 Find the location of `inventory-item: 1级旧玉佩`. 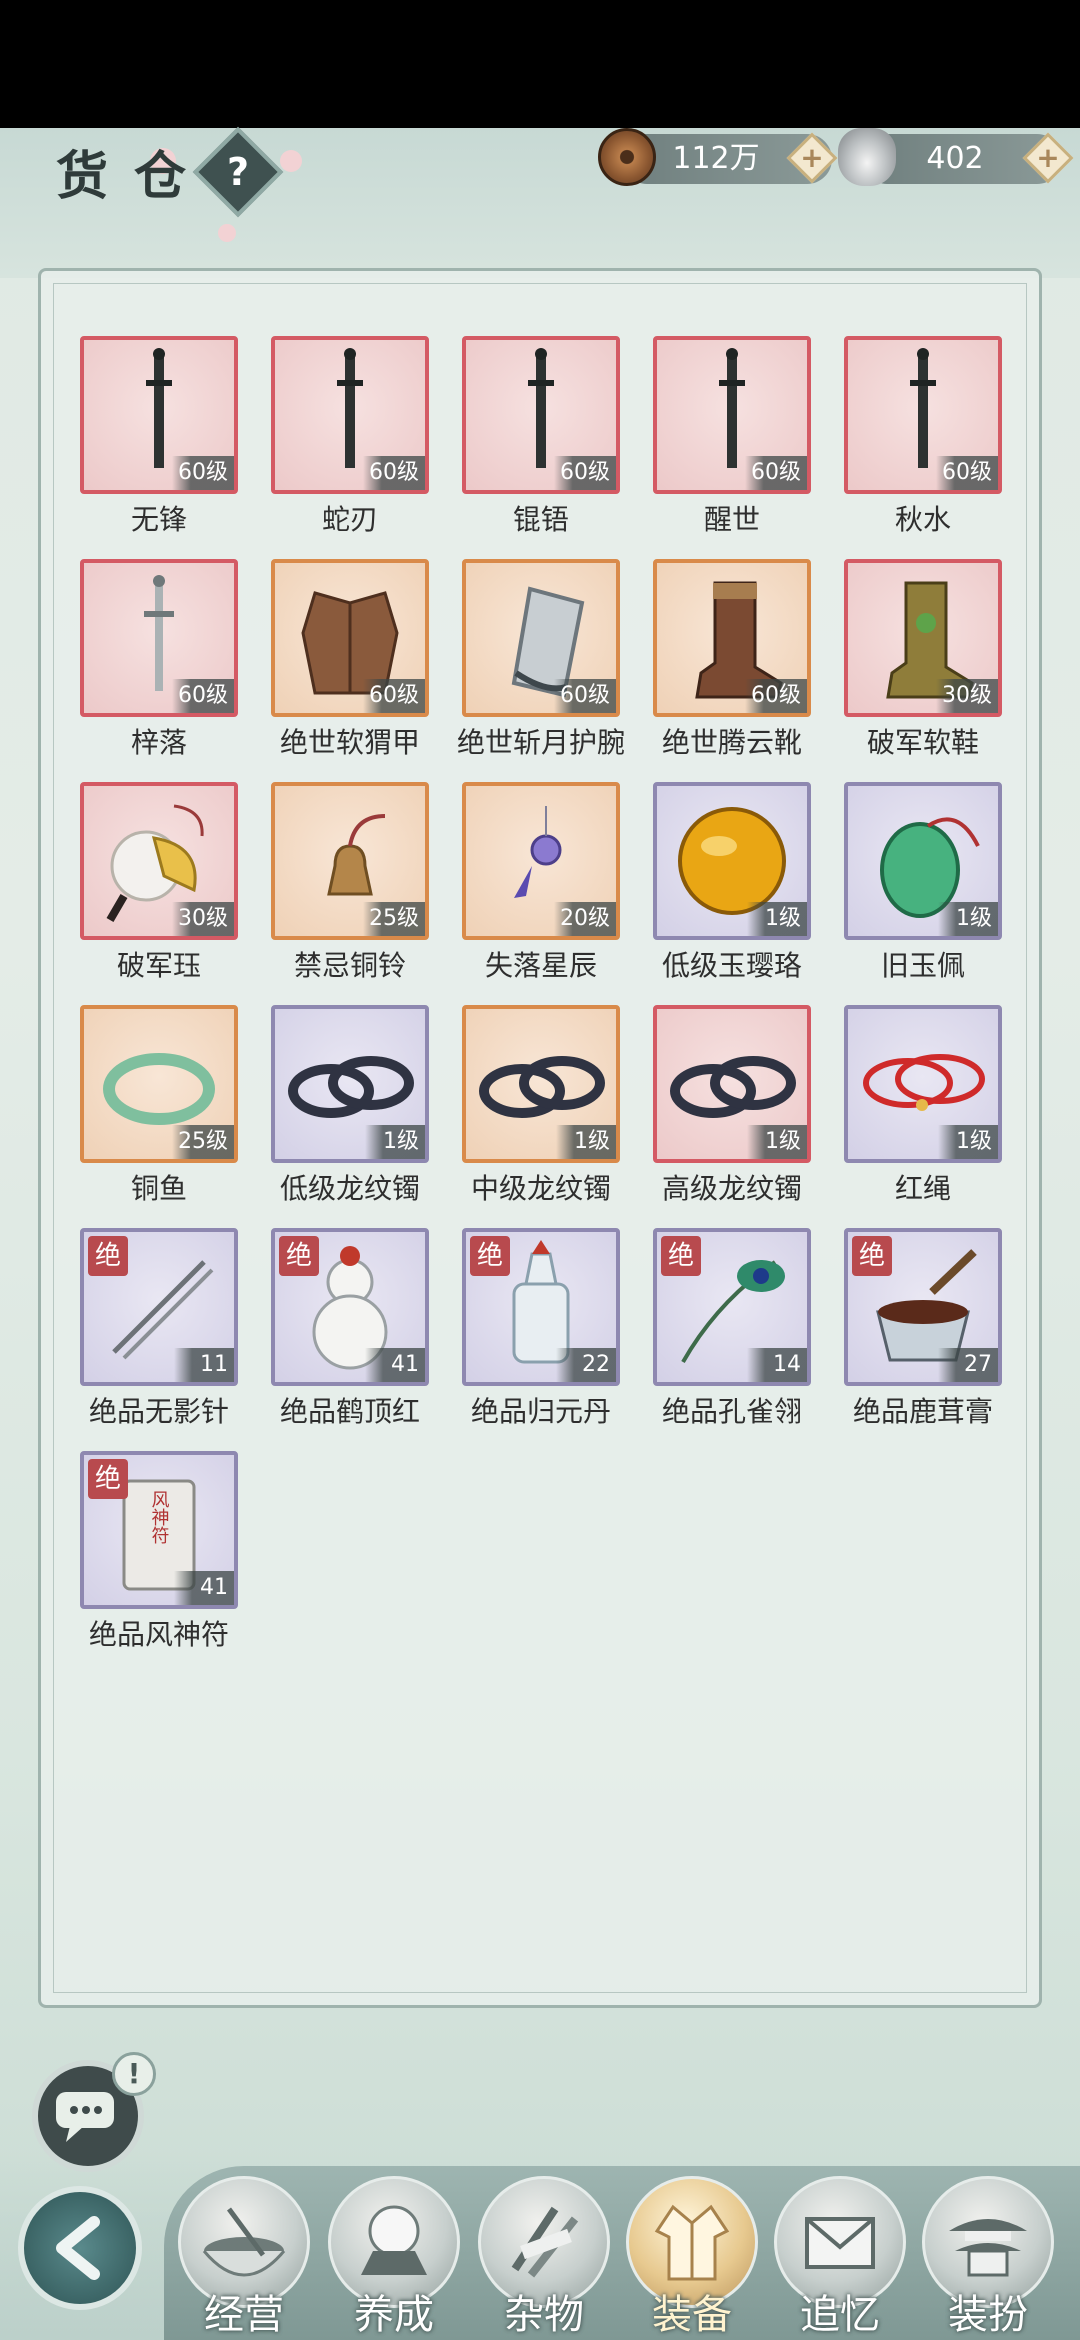

inventory-item: 1级旧玉佩 is located at coordinates (923, 882).